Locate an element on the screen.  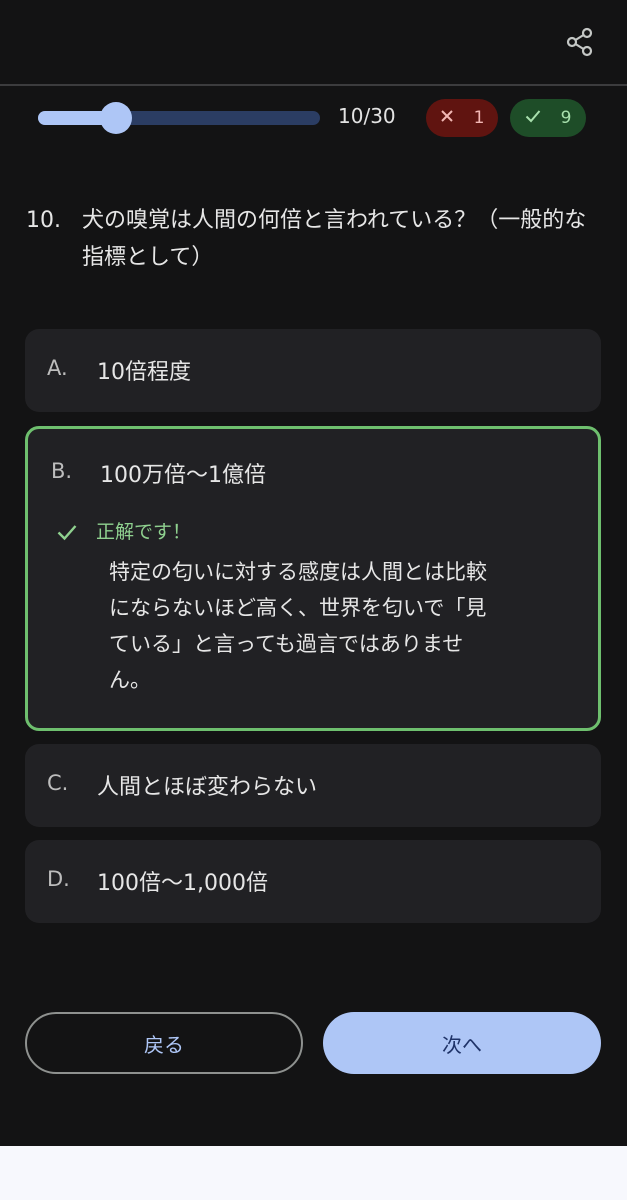
header-divider is located at coordinates (313, 85).